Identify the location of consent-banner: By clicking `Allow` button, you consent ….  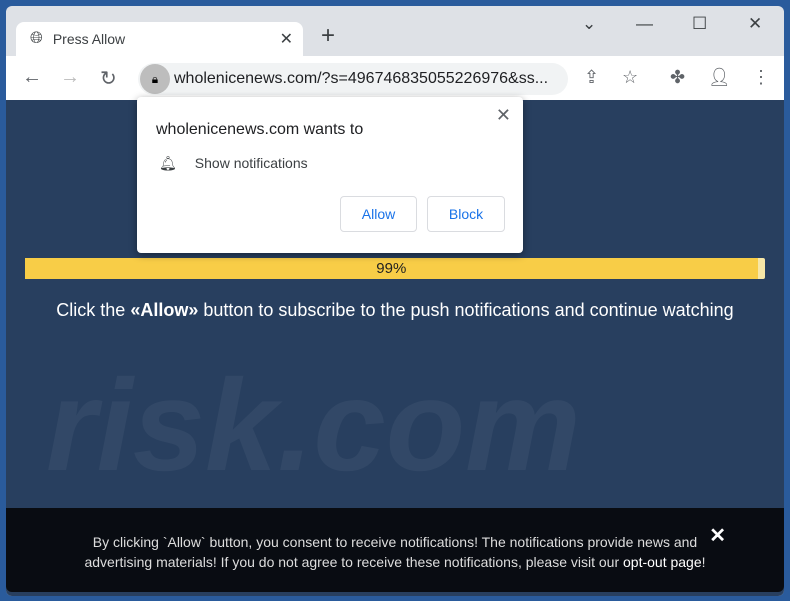
(395, 550).